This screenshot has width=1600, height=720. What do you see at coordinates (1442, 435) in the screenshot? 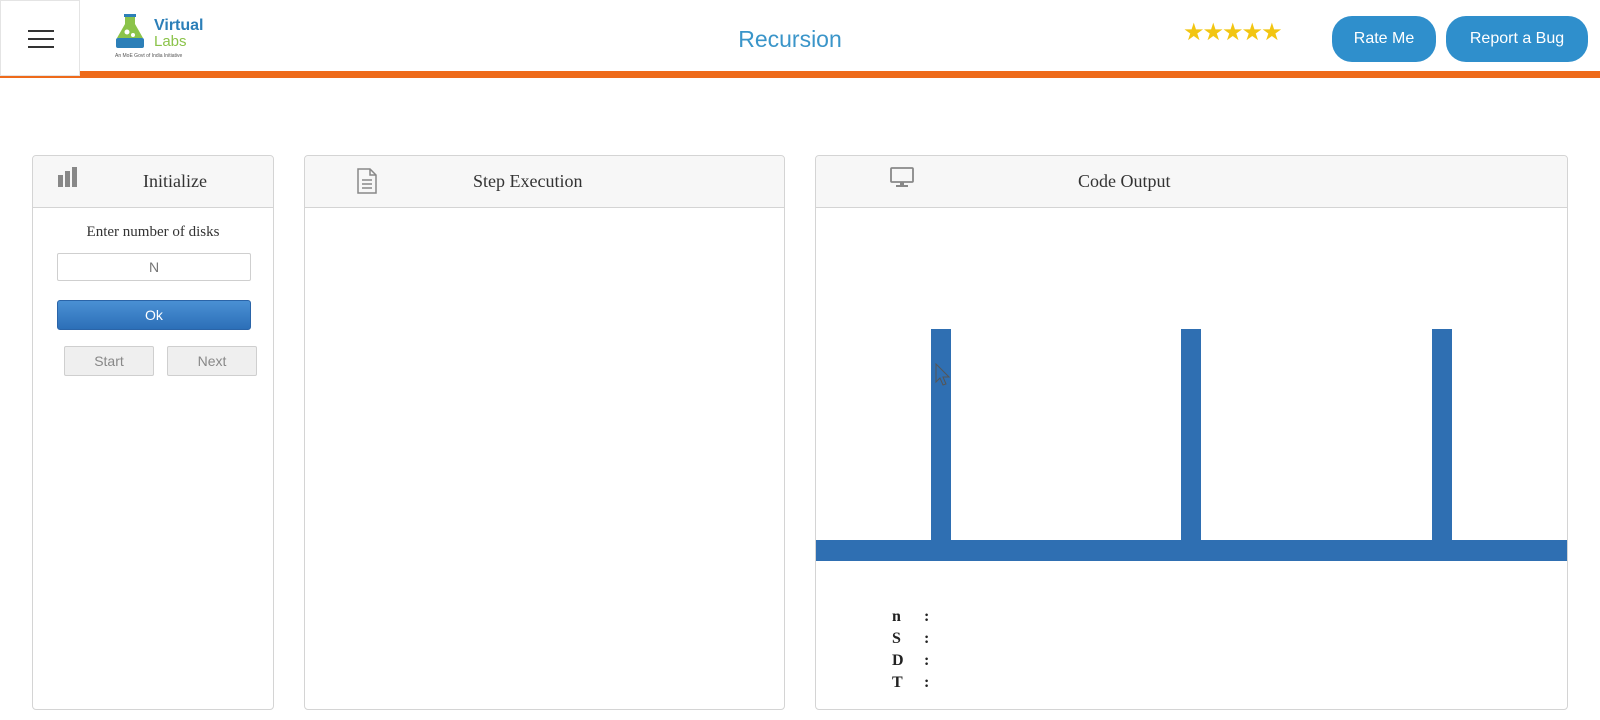
I see `peg-destination` at bounding box center [1442, 435].